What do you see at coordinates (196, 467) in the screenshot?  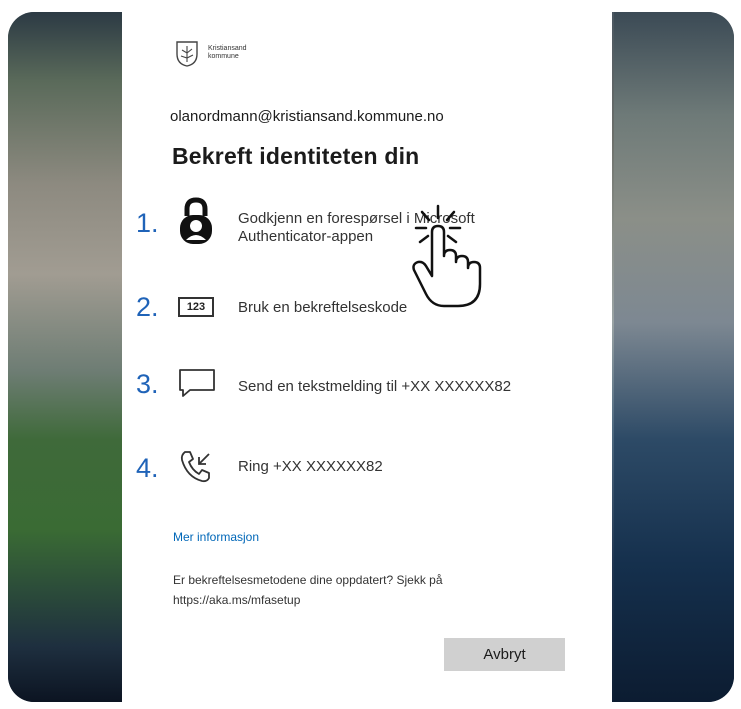 I see `phone-icon` at bounding box center [196, 467].